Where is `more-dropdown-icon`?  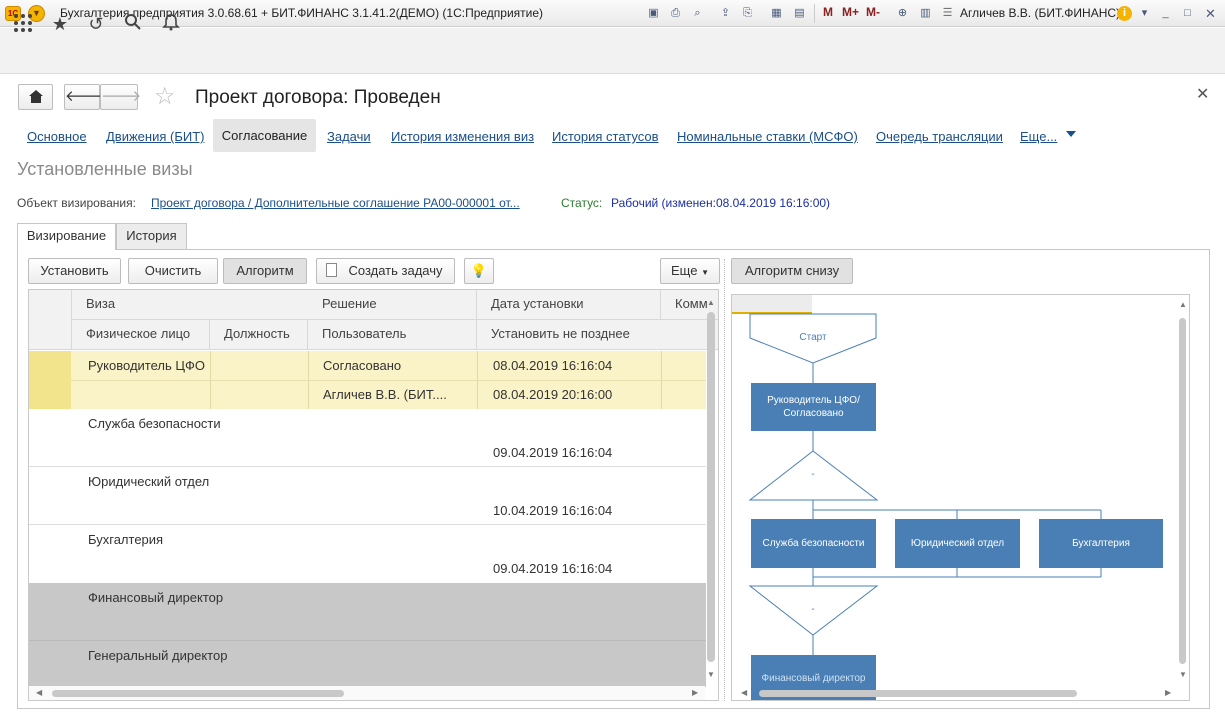 more-dropdown-icon is located at coordinates (1071, 134).